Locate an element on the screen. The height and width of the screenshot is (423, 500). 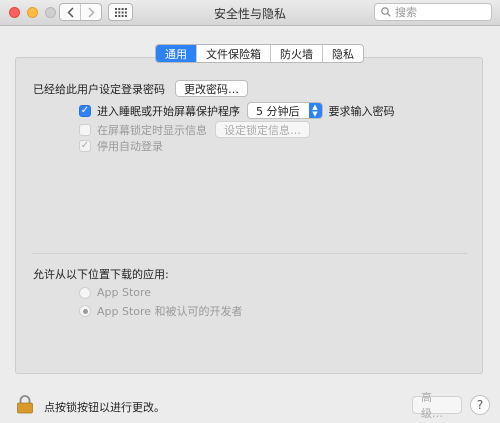
password-delay-select: 5 分钟后 ▲ ▼ is located at coordinates (285, 110).